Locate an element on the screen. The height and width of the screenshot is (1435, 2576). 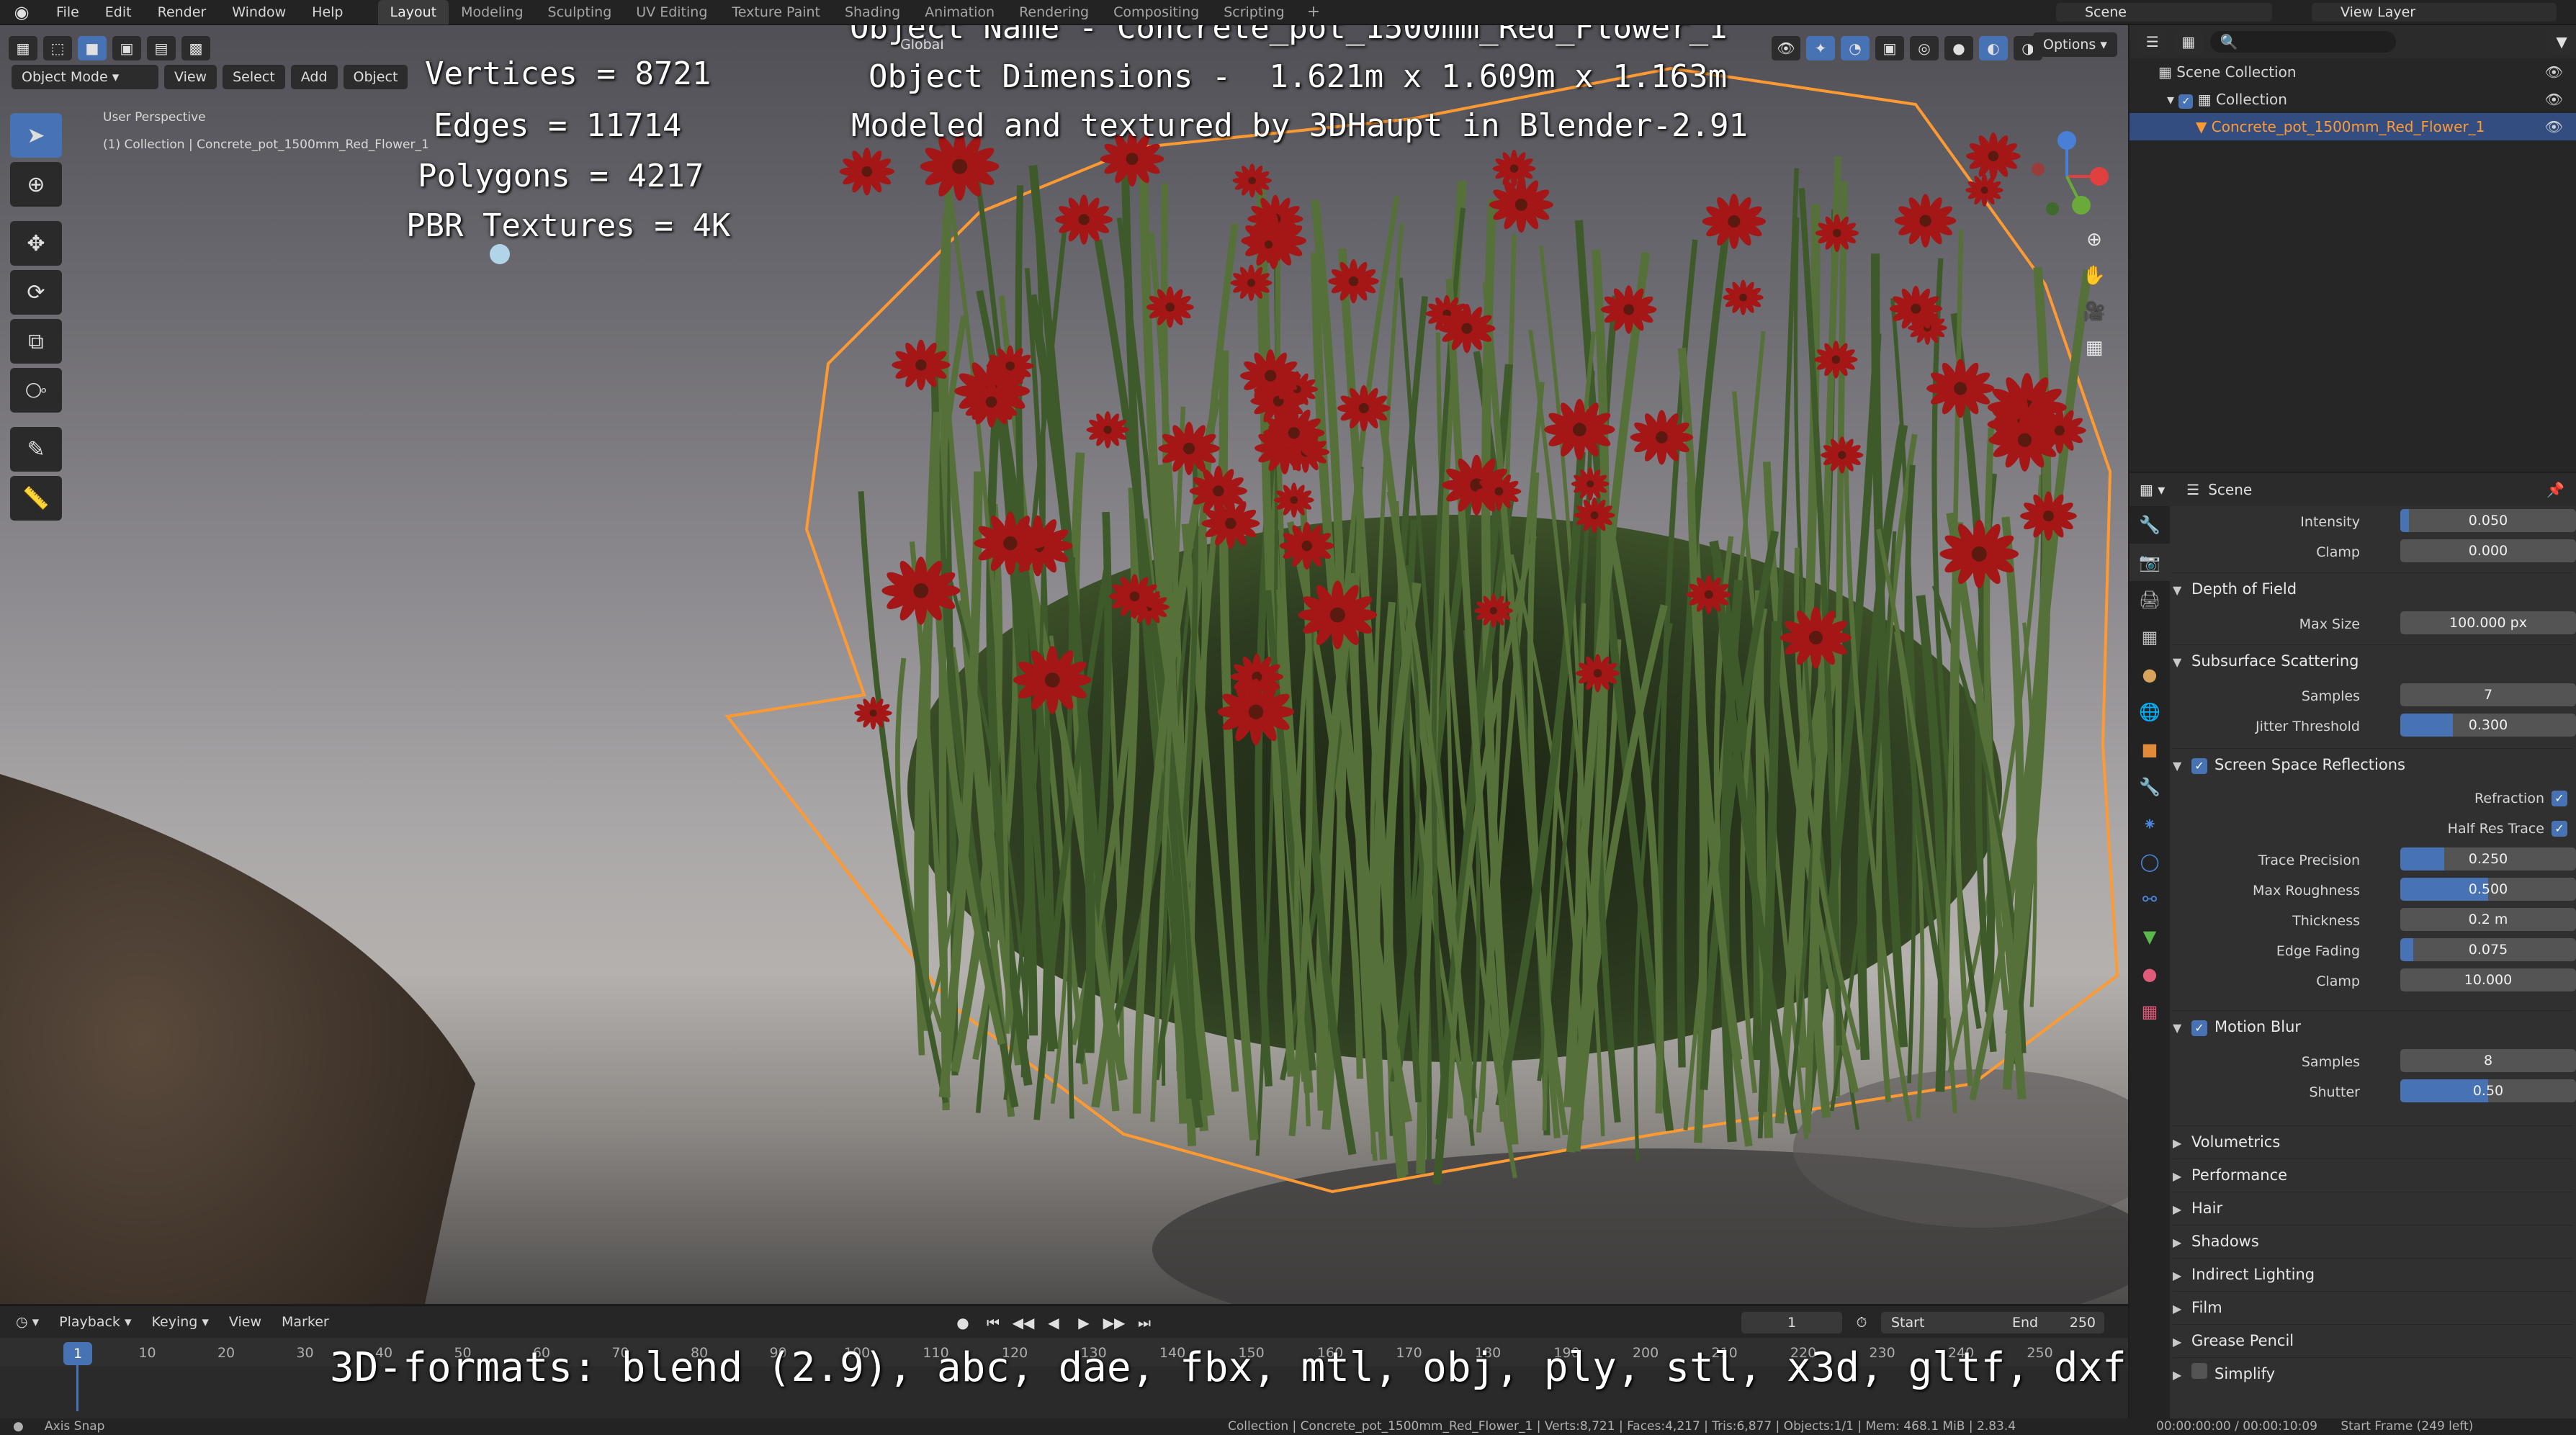
data-tab-icon: ▼ is located at coordinates (2150, 937).